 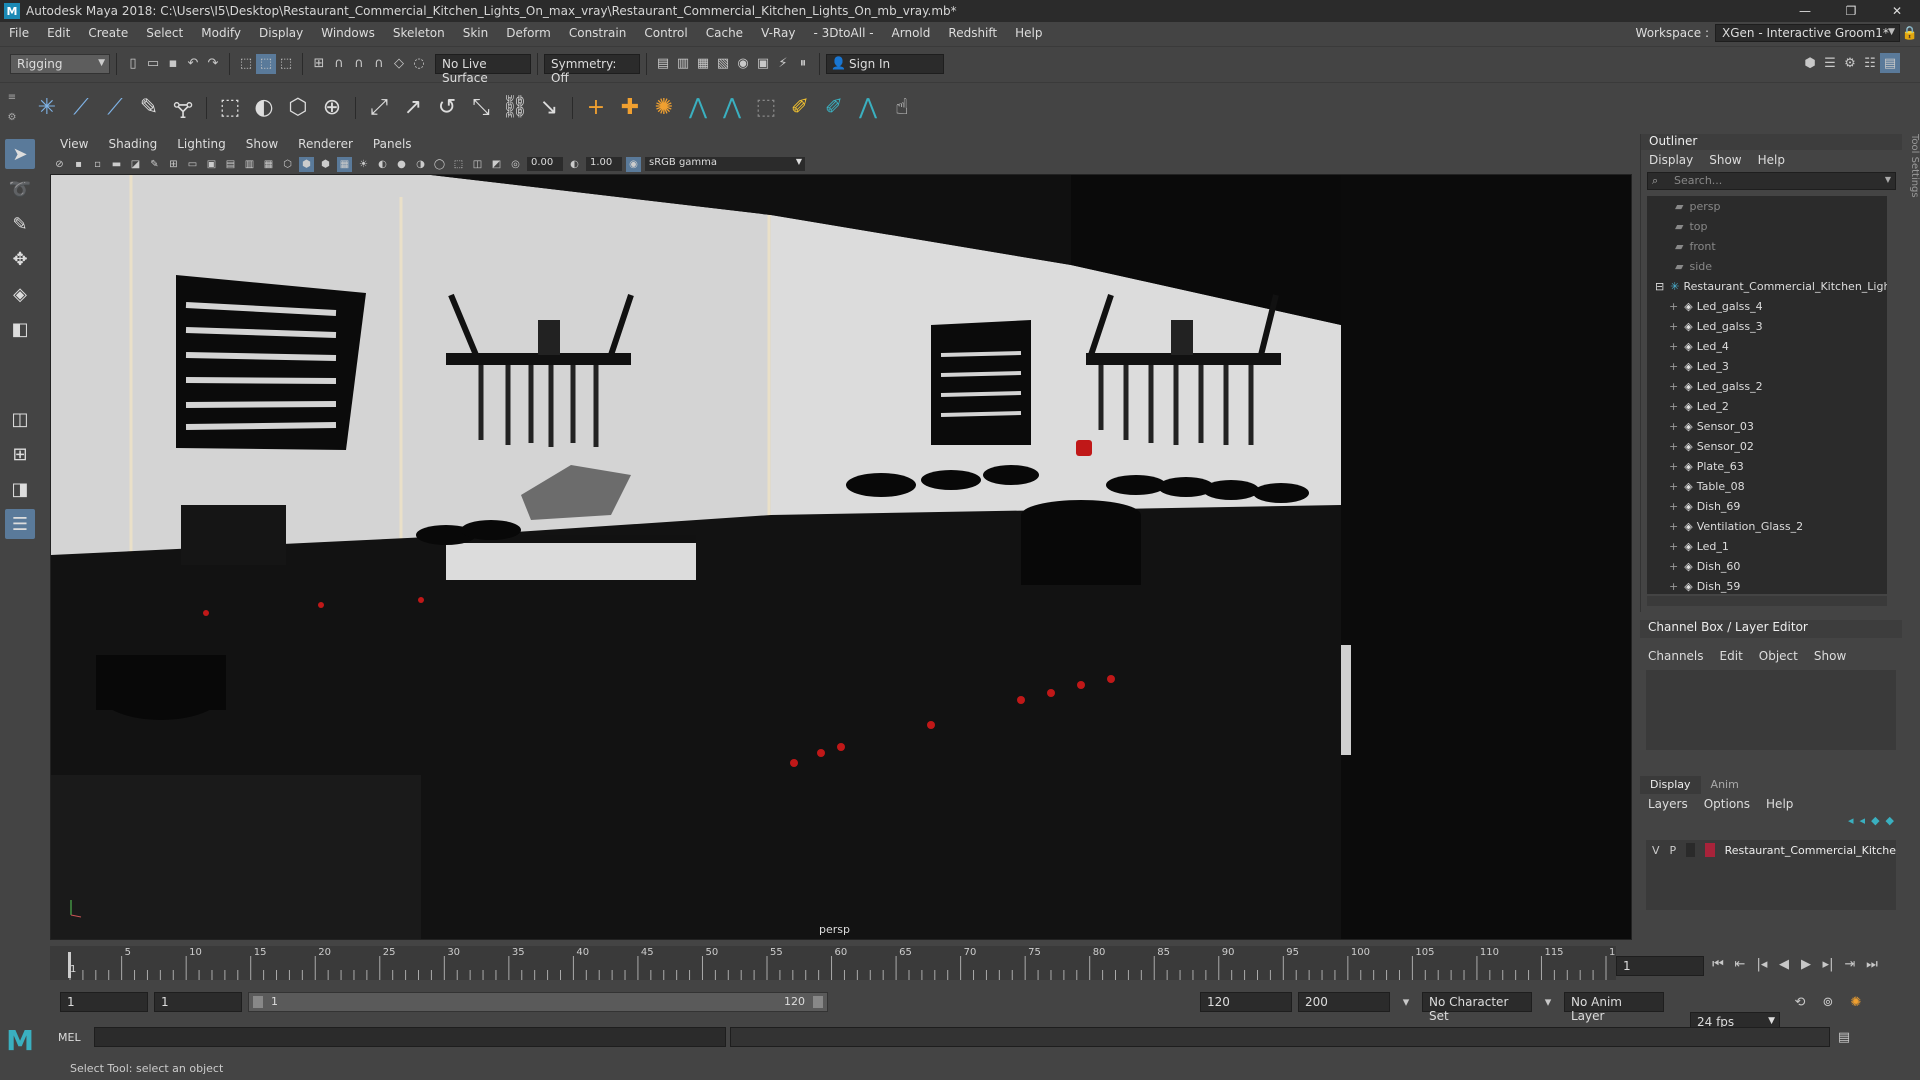 What do you see at coordinates (213, 64) in the screenshot?
I see `redo-icon: ↷` at bounding box center [213, 64].